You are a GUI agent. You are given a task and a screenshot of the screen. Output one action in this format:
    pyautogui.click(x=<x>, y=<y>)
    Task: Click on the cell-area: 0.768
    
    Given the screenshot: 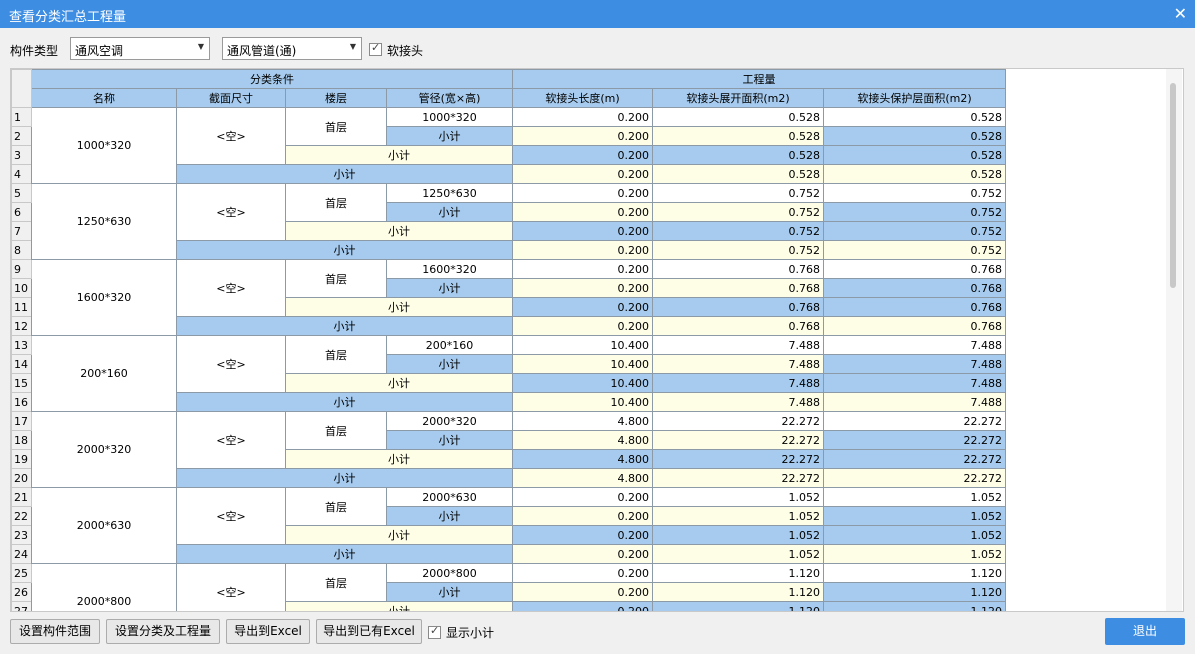 What is the action you would take?
    pyautogui.click(x=738, y=326)
    